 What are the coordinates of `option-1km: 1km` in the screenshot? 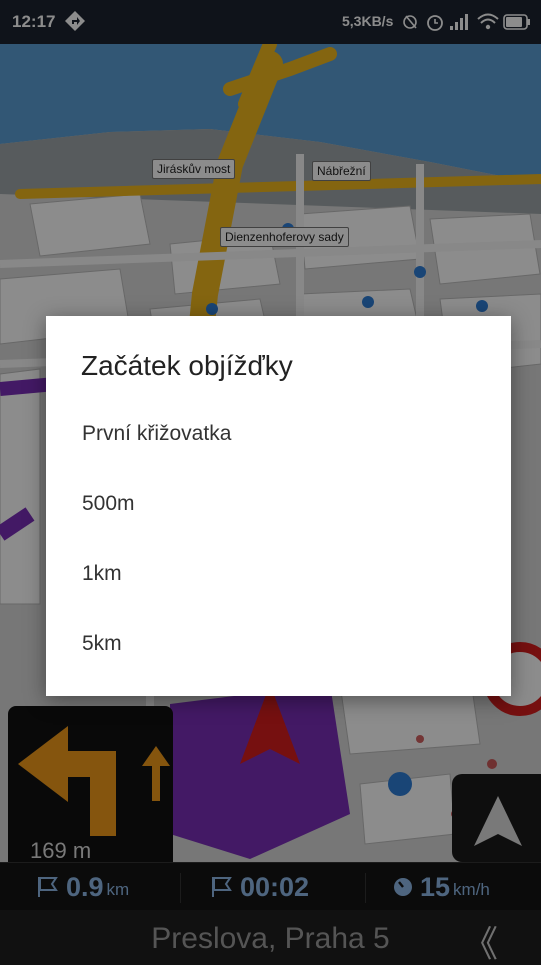 It's located at (278, 574).